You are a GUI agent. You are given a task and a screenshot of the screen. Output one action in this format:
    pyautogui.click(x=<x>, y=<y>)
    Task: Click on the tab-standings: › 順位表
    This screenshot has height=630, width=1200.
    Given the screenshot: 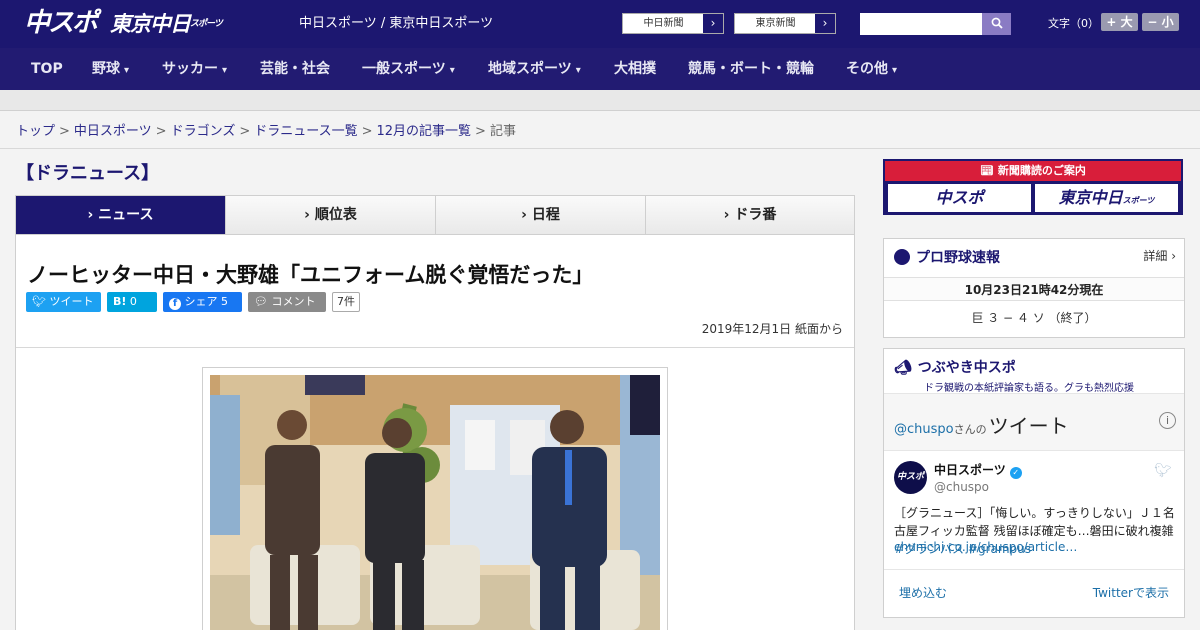 What is the action you would take?
    pyautogui.click(x=331, y=215)
    